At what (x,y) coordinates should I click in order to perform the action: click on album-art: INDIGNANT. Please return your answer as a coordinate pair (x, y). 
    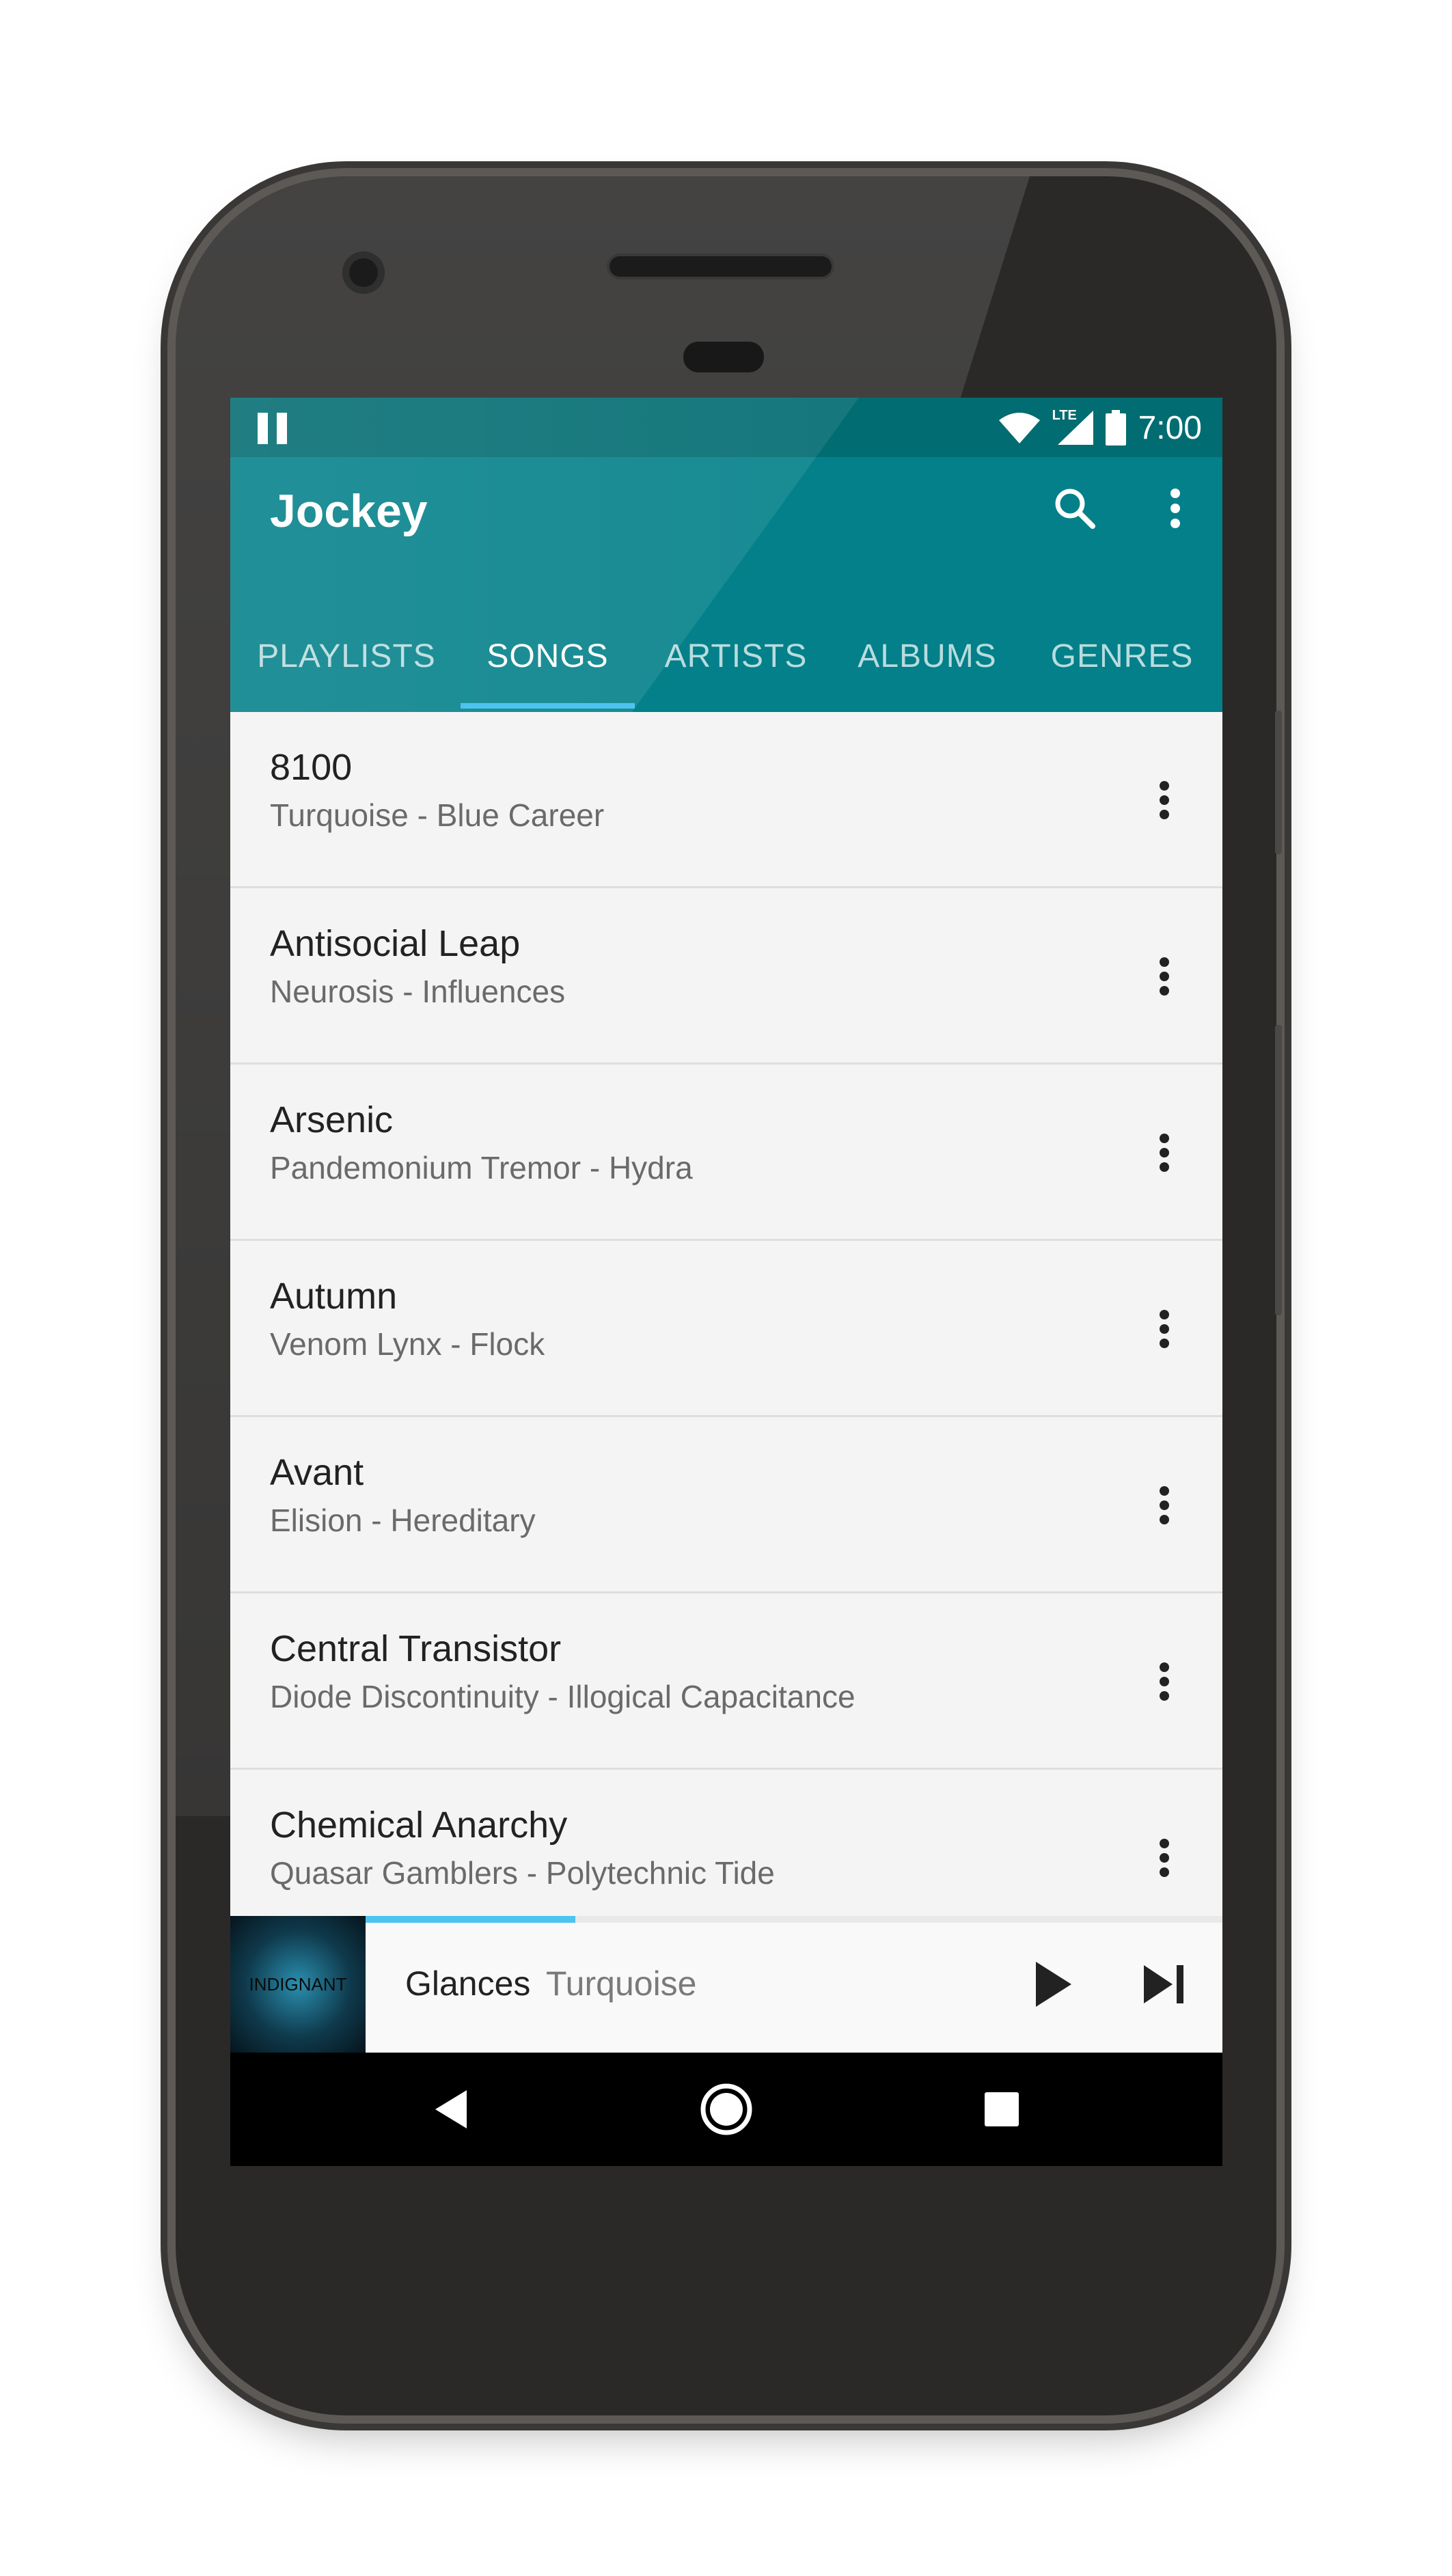
    Looking at the image, I should click on (298, 1984).